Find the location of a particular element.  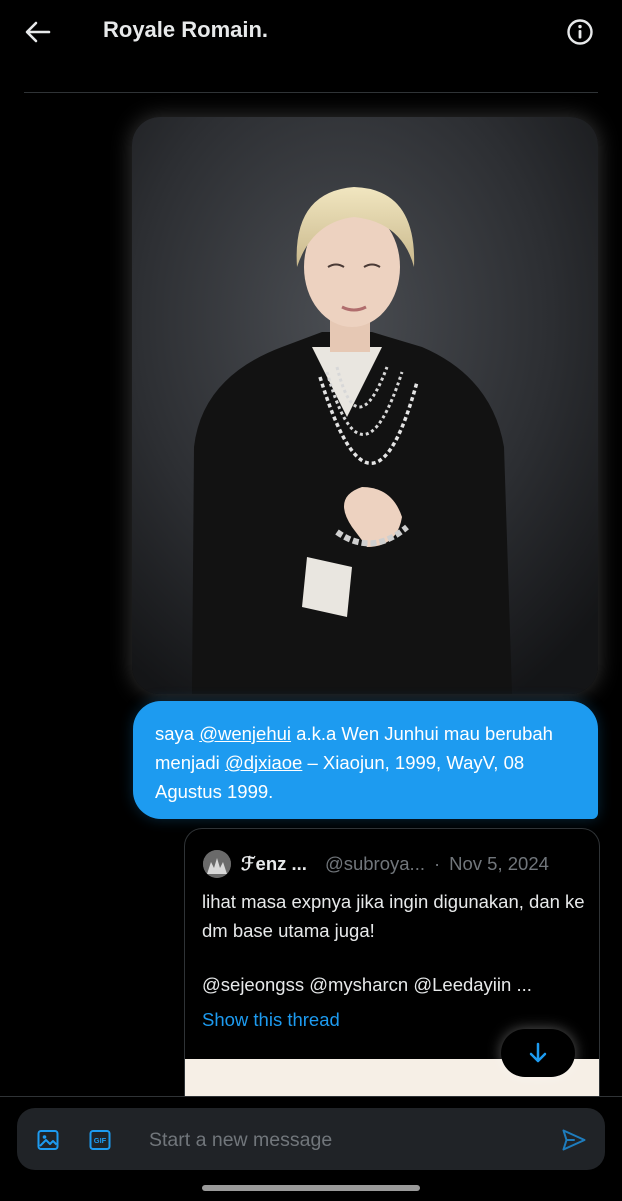

arrow-left-icon is located at coordinates (38, 32).